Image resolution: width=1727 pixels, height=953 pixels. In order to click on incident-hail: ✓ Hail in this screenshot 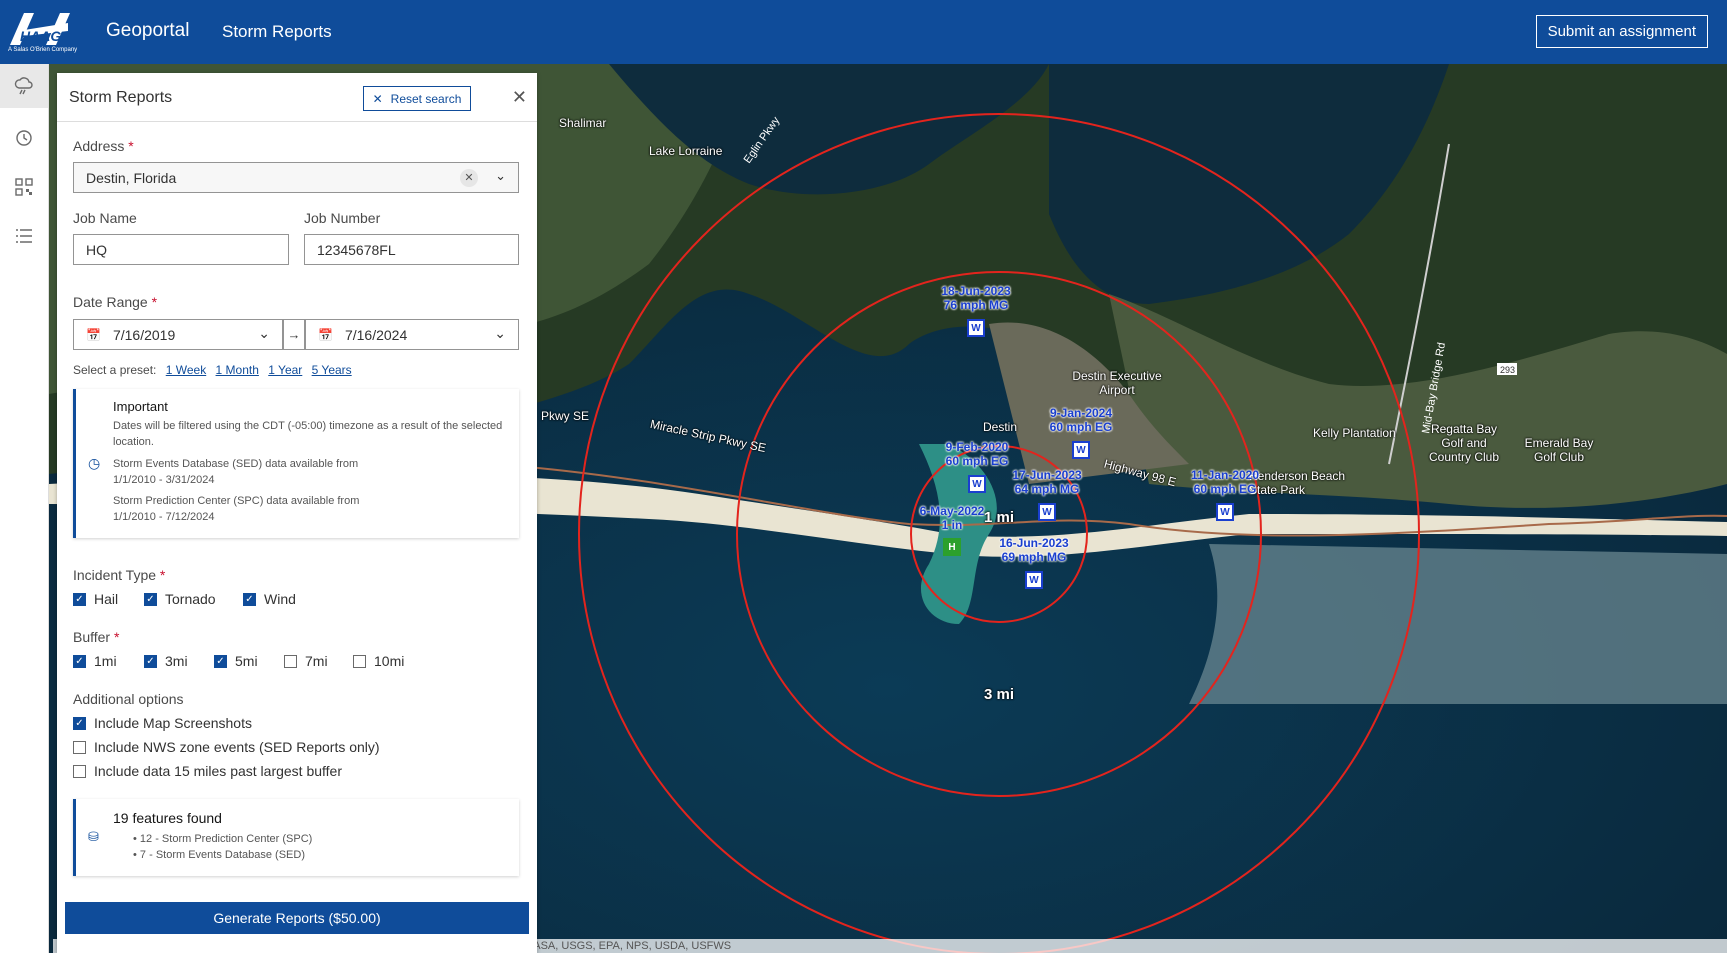, I will do `click(95, 599)`.